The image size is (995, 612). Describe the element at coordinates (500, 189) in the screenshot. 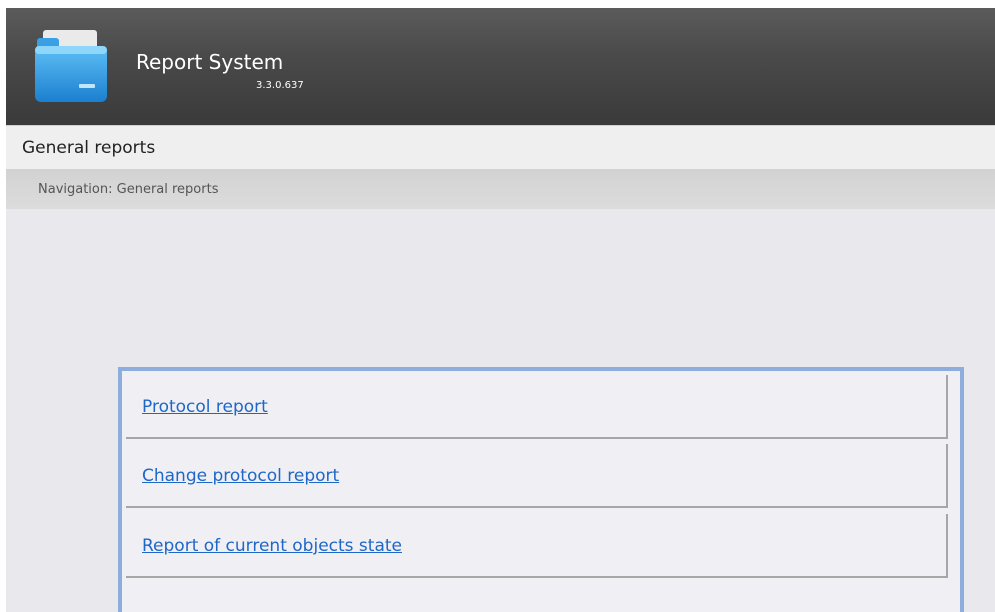

I see `breadcrumb: Navigation: General reports` at that location.